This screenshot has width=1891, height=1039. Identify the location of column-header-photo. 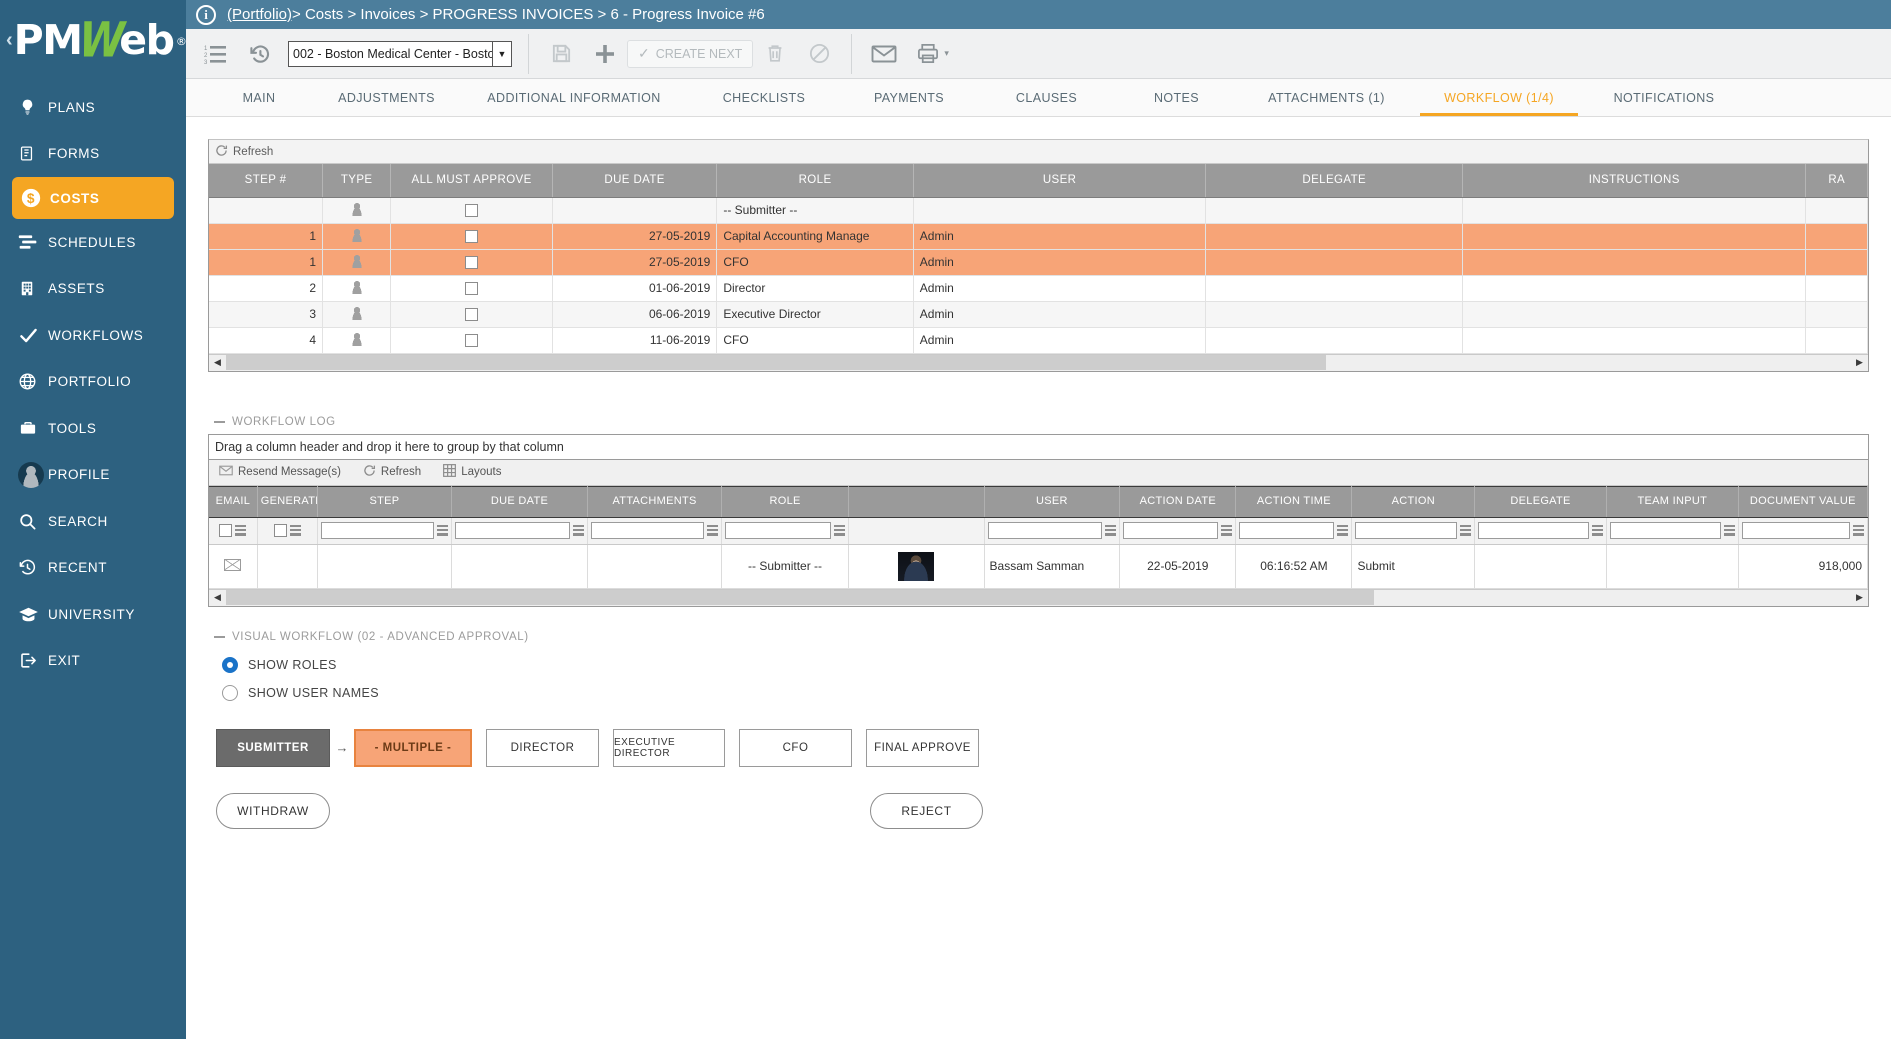
(916, 501).